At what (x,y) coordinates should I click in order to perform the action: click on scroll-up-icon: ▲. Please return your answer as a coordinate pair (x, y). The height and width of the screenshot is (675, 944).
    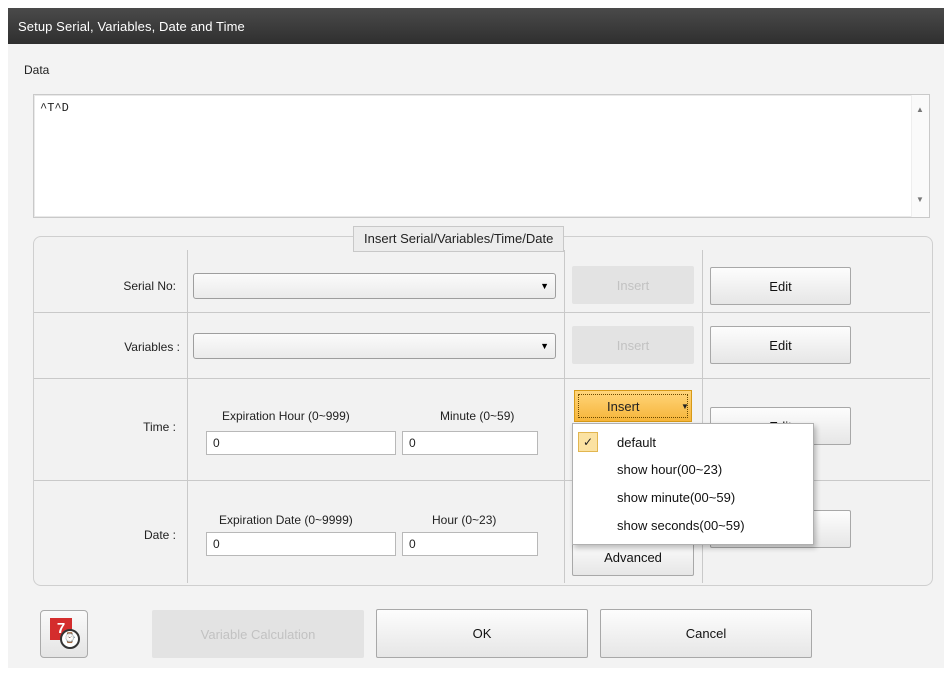
    Looking at the image, I should click on (920, 109).